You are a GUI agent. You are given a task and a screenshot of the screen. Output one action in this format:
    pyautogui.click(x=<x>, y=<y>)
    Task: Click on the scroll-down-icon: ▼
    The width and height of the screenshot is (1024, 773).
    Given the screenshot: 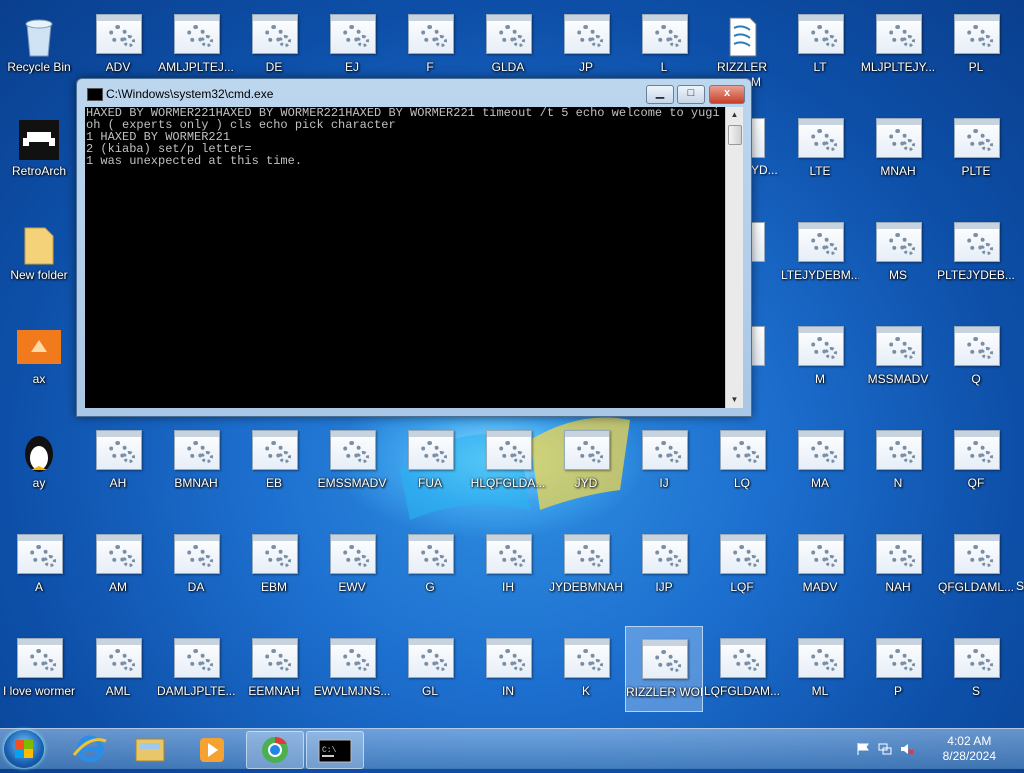 What is the action you would take?
    pyautogui.click(x=734, y=400)
    